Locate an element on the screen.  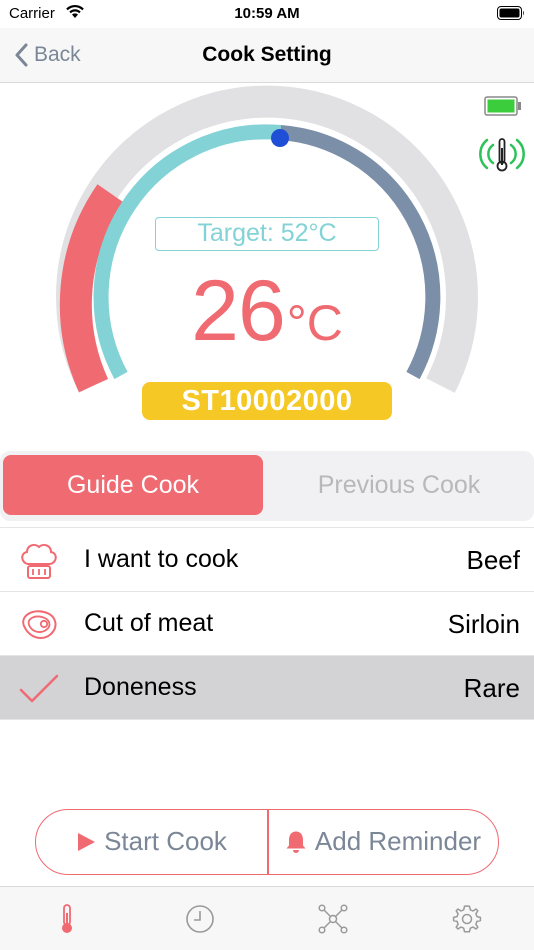
tab-thermometer is located at coordinates (67, 919).